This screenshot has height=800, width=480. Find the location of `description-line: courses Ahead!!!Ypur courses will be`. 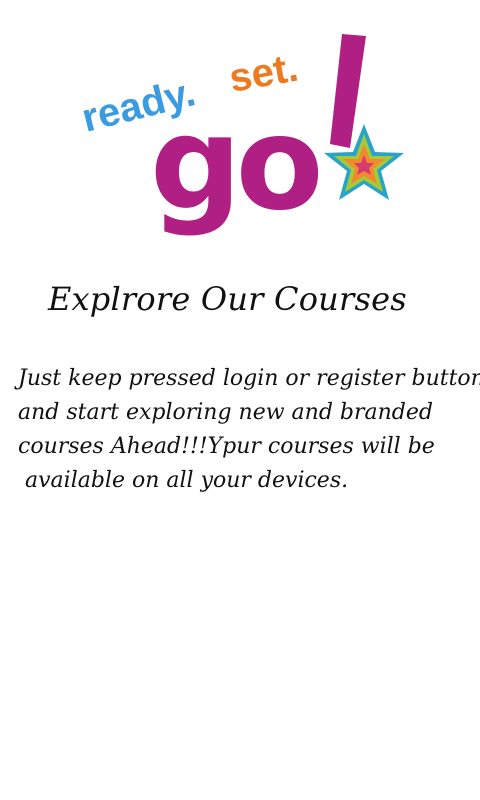

description-line: courses Ahead!!!Ypur courses will be is located at coordinates (226, 446).